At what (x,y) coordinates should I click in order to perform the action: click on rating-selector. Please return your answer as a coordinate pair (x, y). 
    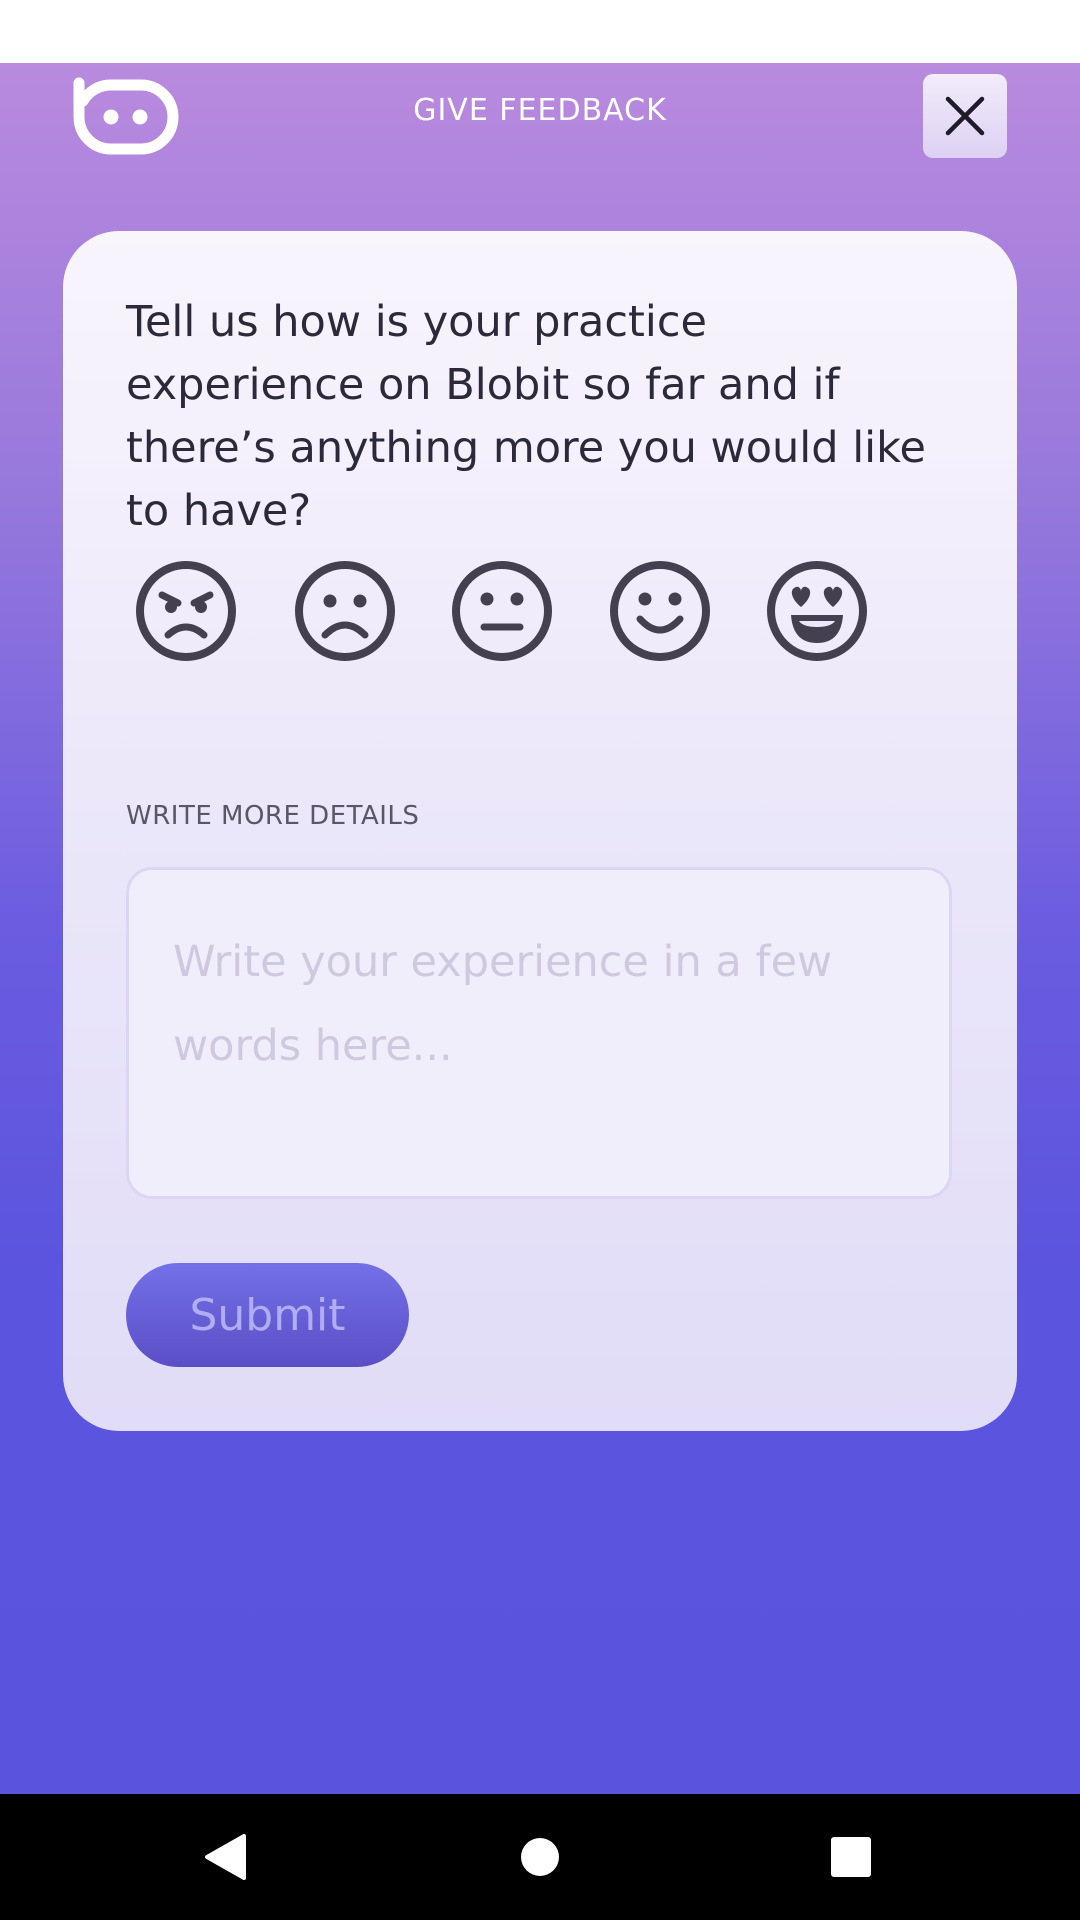
    Looking at the image, I should click on (514, 611).